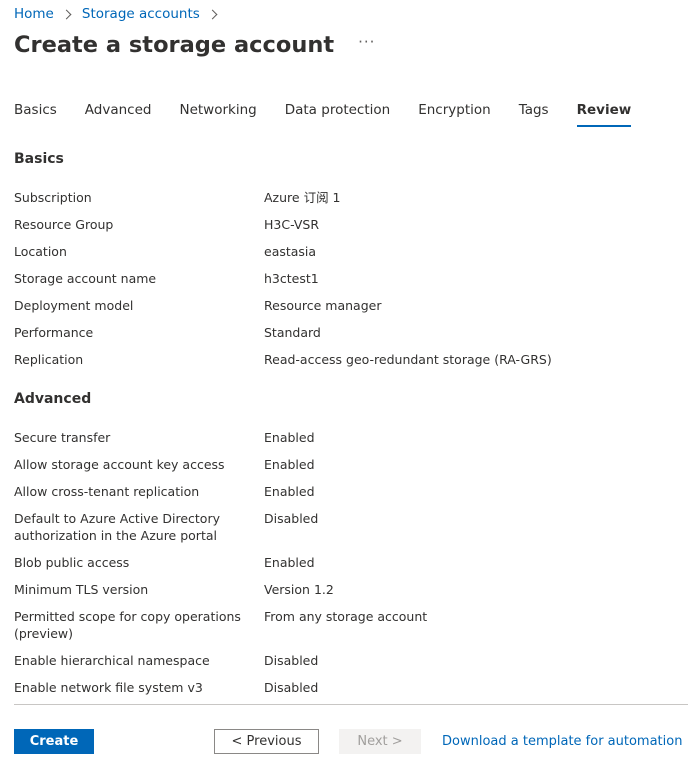 Image resolution: width=688 pixels, height=765 pixels. Describe the element at coordinates (351, 704) in the screenshot. I see `footer-divider` at that location.